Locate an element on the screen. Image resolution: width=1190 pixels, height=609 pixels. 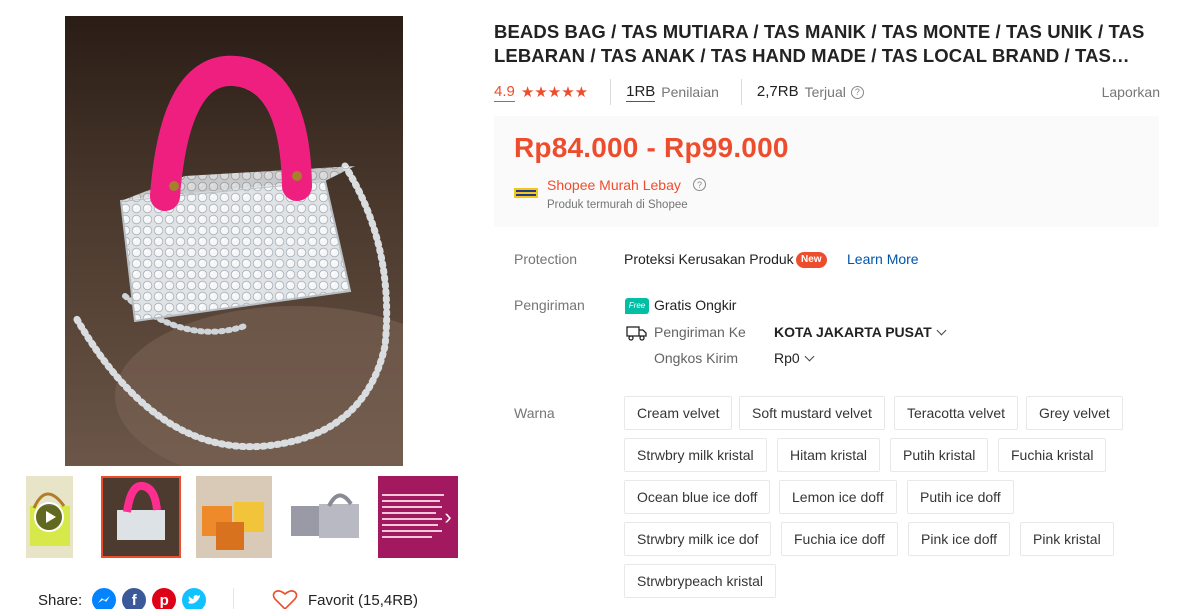
shipping-to-label: Pengiriman Ke is located at coordinates (700, 332).